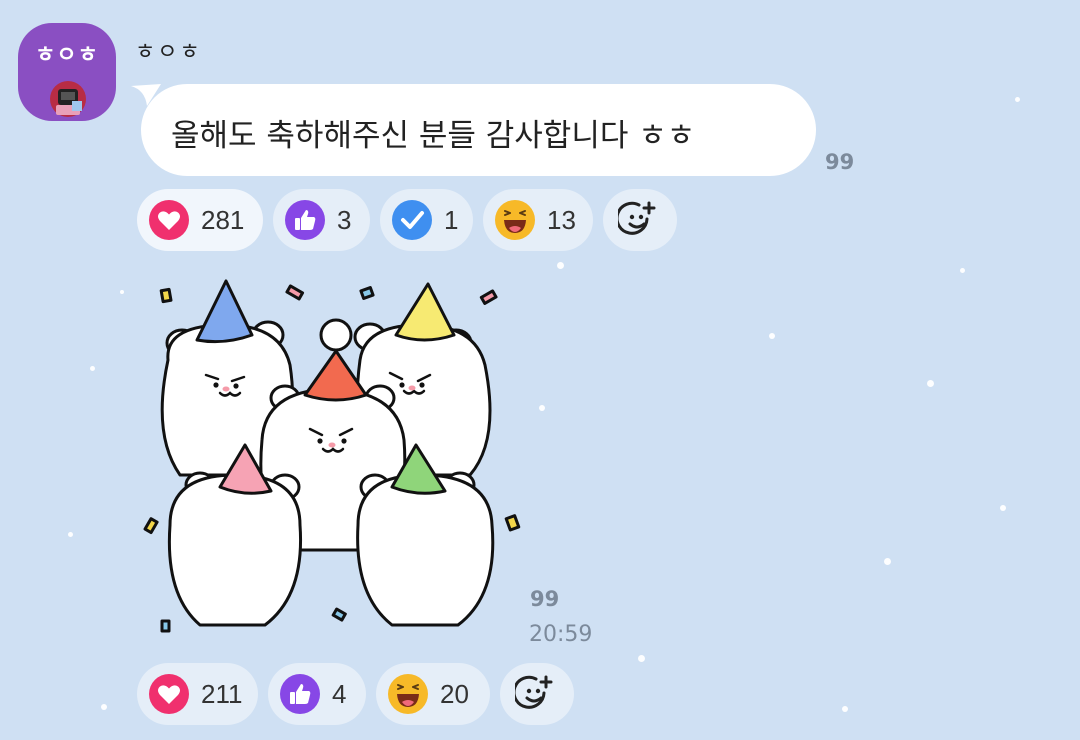 The height and width of the screenshot is (740, 1080). What do you see at coordinates (197, 694) in the screenshot?
I see `reaction-heart: 211` at bounding box center [197, 694].